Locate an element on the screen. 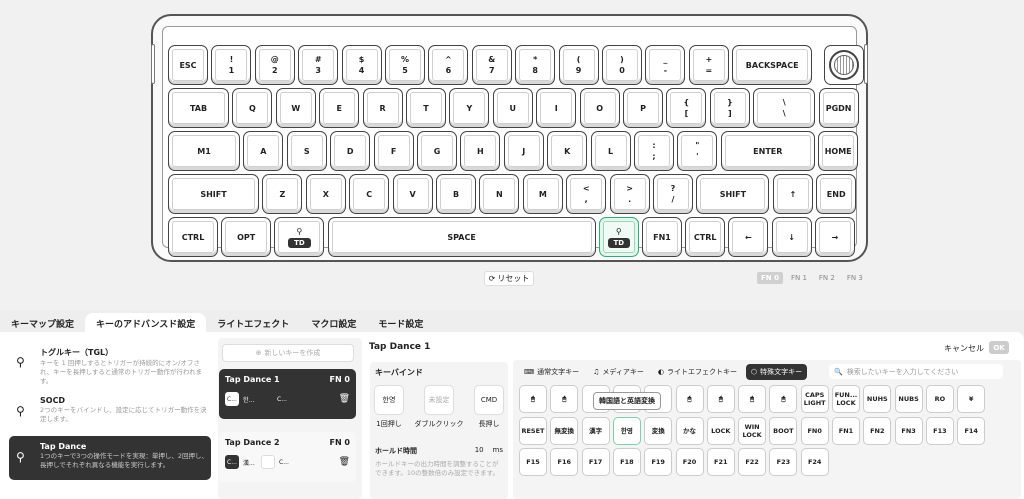 Image resolution: width=1024 pixels, height=499 pixels. key-r3-0: M1 is located at coordinates (204, 151).